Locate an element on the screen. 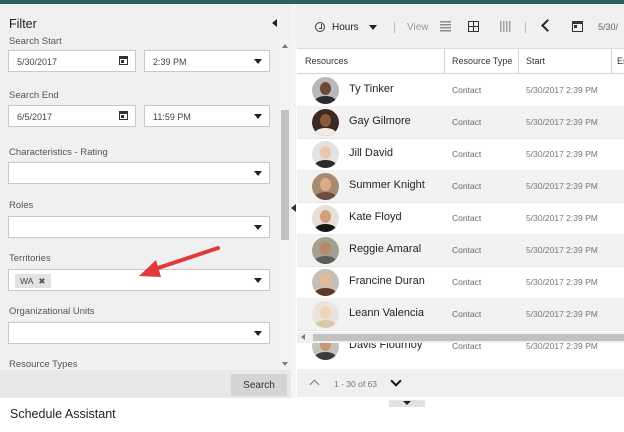 Image resolution: width=624 pixels, height=432 pixels. annotation-arrow is located at coordinates (179, 261).